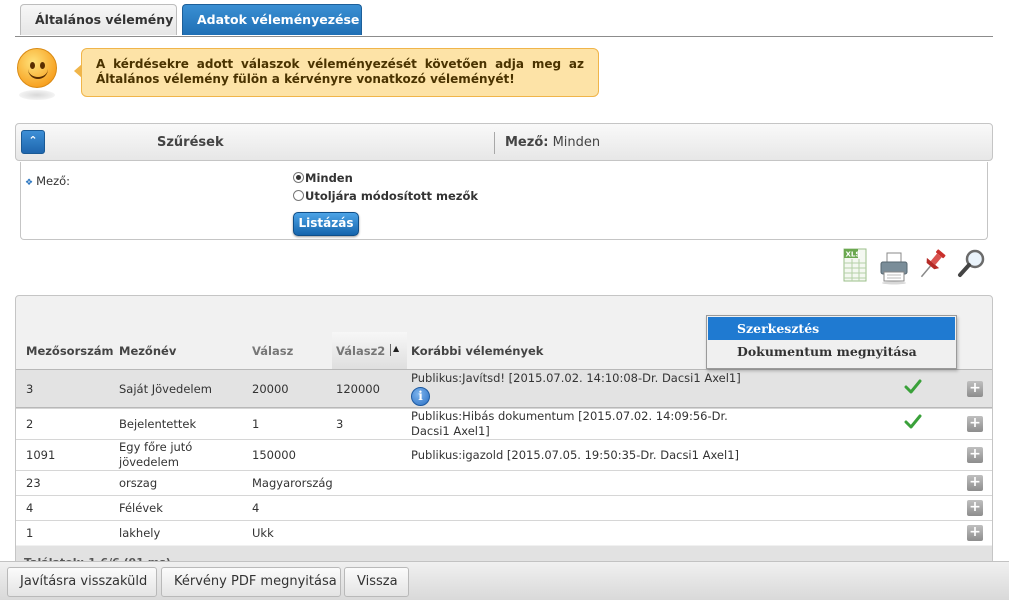 This screenshot has width=1009, height=600. What do you see at coordinates (420, 396) in the screenshot?
I see `info-icon: i` at bounding box center [420, 396].